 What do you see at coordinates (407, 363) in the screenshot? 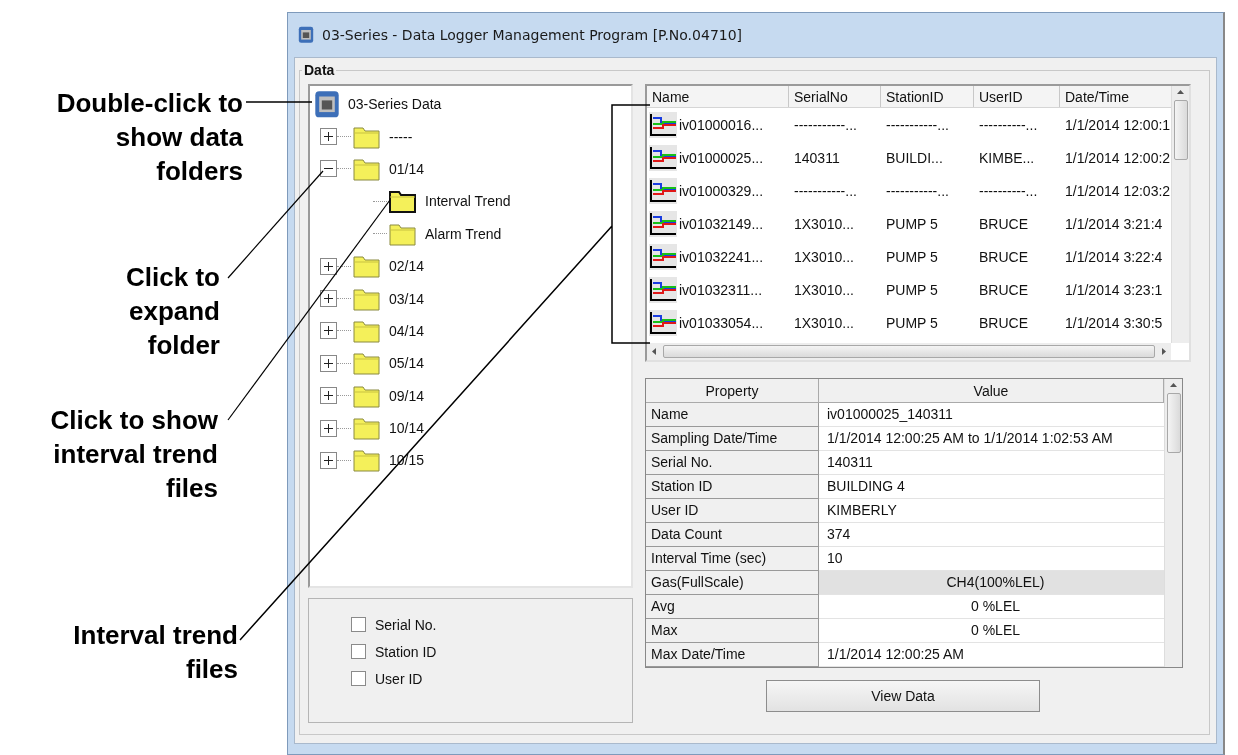
I see `tree-item: 05/14` at bounding box center [407, 363].